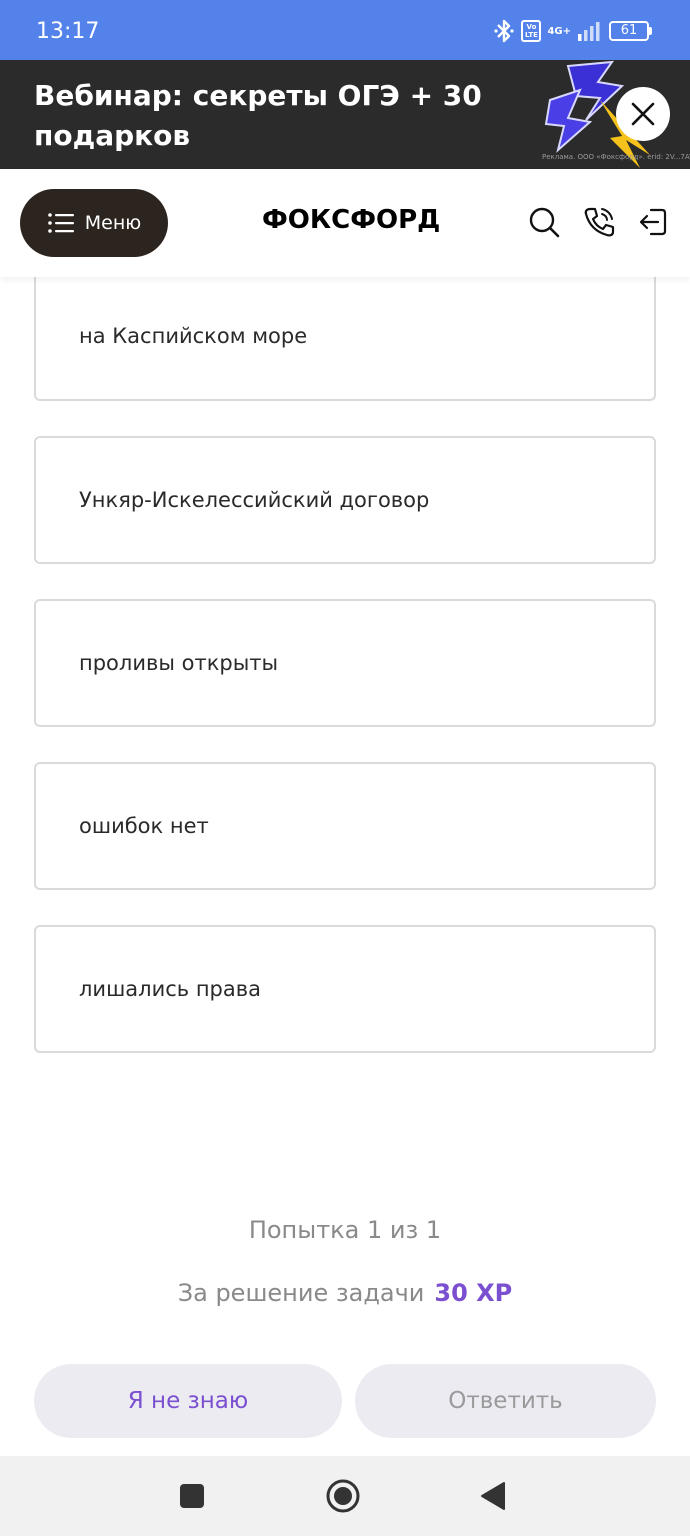 This screenshot has width=690, height=1536. Describe the element at coordinates (170, 989) in the screenshot. I see `answer-option-label: лишались права` at that location.